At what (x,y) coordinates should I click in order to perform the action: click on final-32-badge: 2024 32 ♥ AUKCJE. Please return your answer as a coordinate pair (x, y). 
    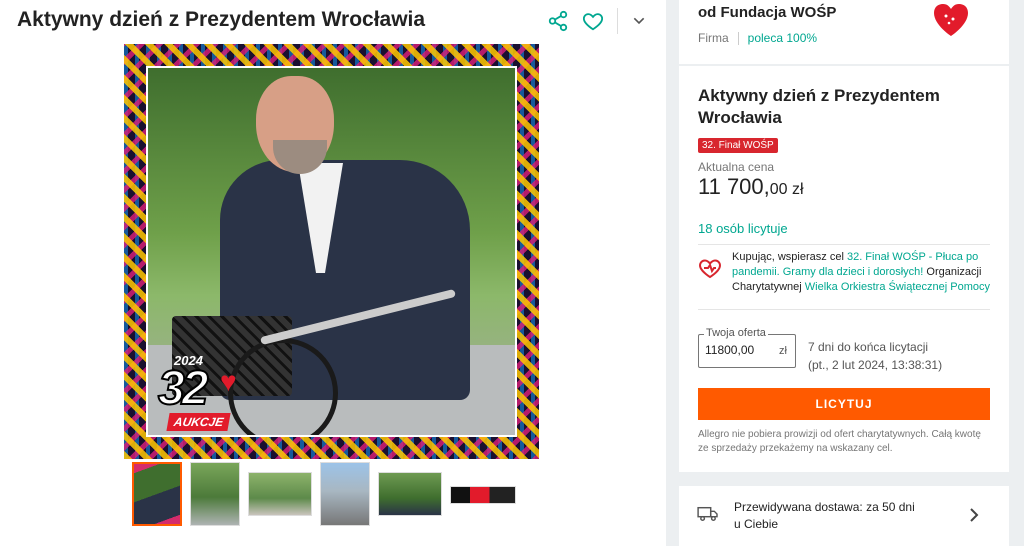
    Looking at the image, I should click on (209, 393).